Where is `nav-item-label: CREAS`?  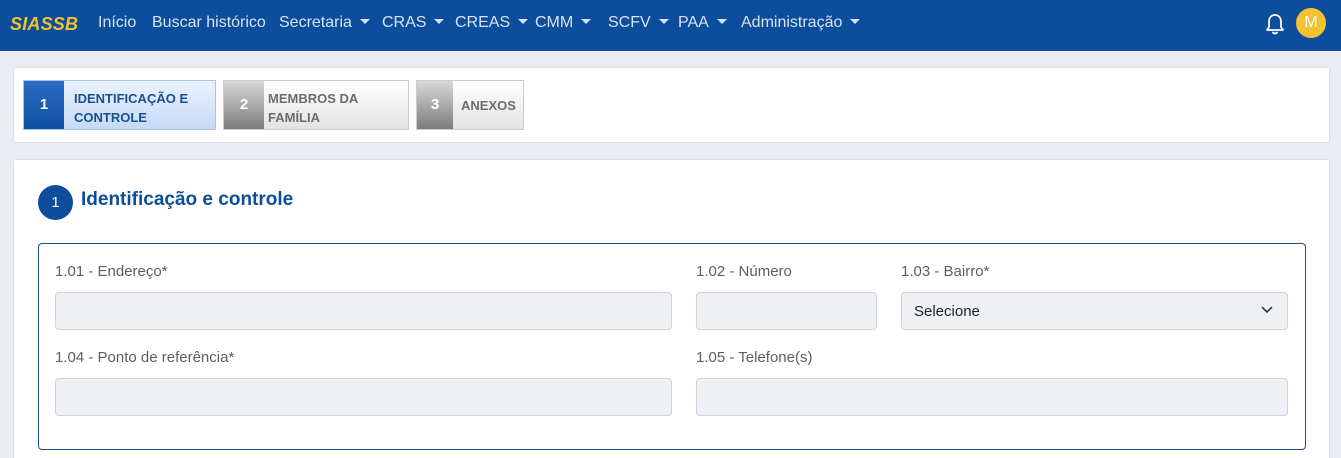
nav-item-label: CREAS is located at coordinates (483, 22).